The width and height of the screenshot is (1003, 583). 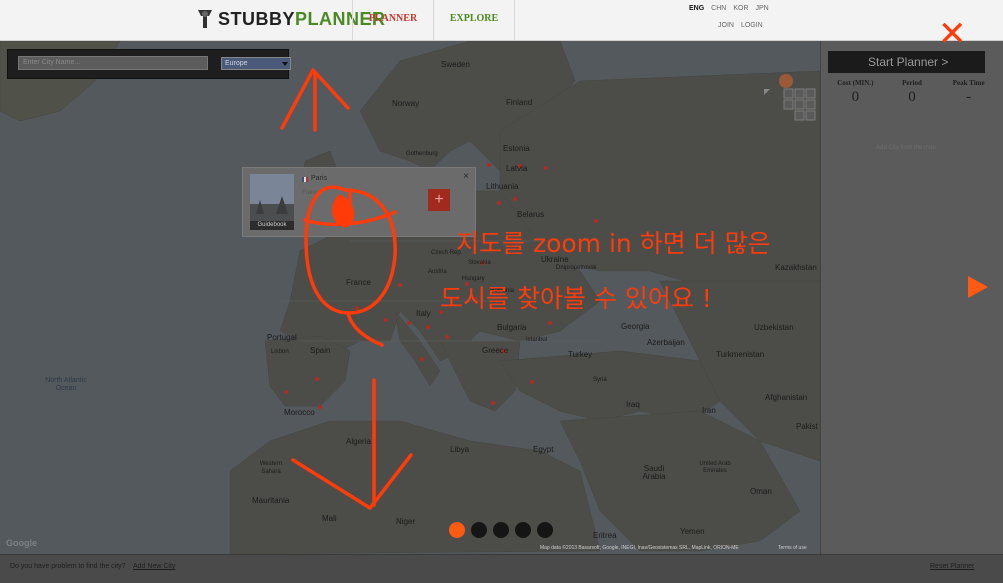 I want to click on tutorial-note-line1: 지도를 zoom in 하면 더 많은, so click(x=613, y=243).